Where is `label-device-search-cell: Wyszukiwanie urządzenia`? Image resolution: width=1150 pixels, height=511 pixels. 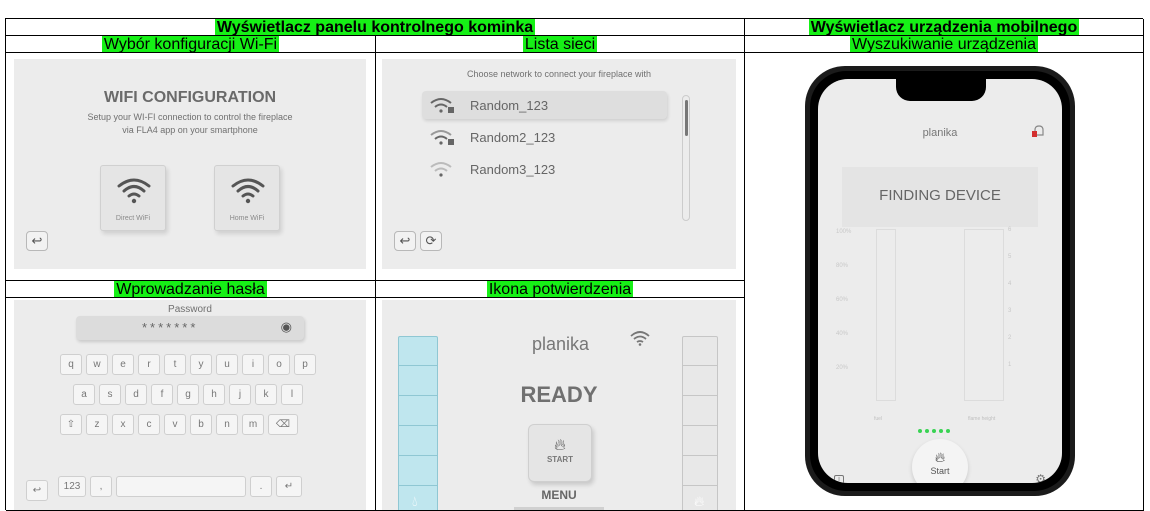 label-device-search-cell: Wyszukiwanie urządzenia is located at coordinates (944, 44).